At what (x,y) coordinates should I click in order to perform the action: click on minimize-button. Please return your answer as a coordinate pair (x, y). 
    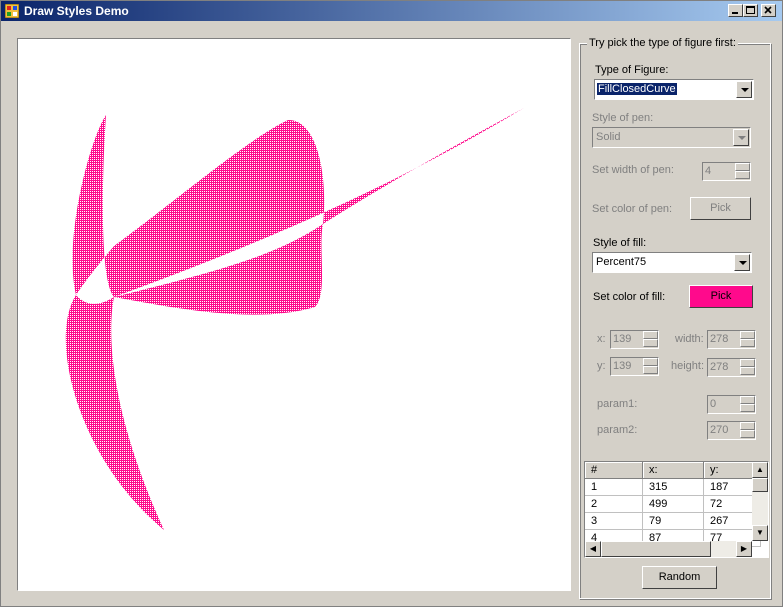
    Looking at the image, I should click on (735, 10).